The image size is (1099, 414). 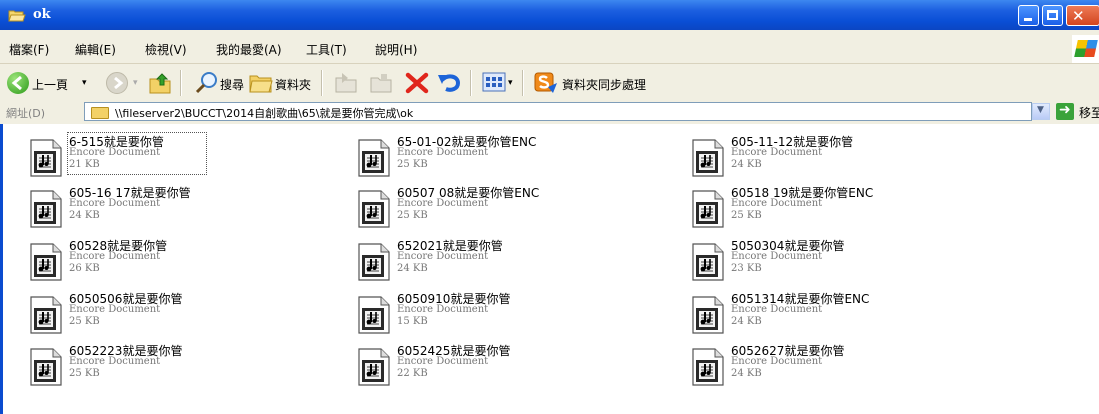 I want to click on move-to-icon, so click(x=347, y=83).